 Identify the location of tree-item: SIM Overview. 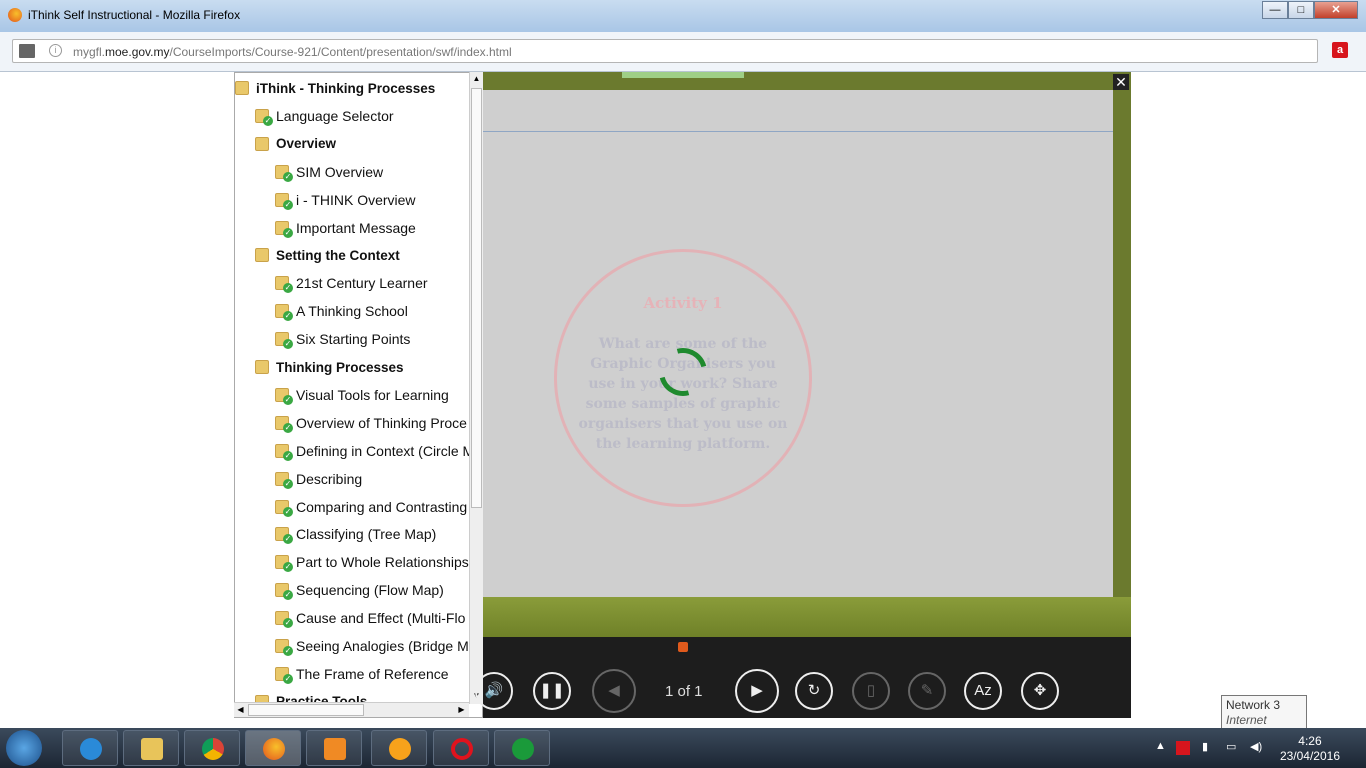
(329, 172).